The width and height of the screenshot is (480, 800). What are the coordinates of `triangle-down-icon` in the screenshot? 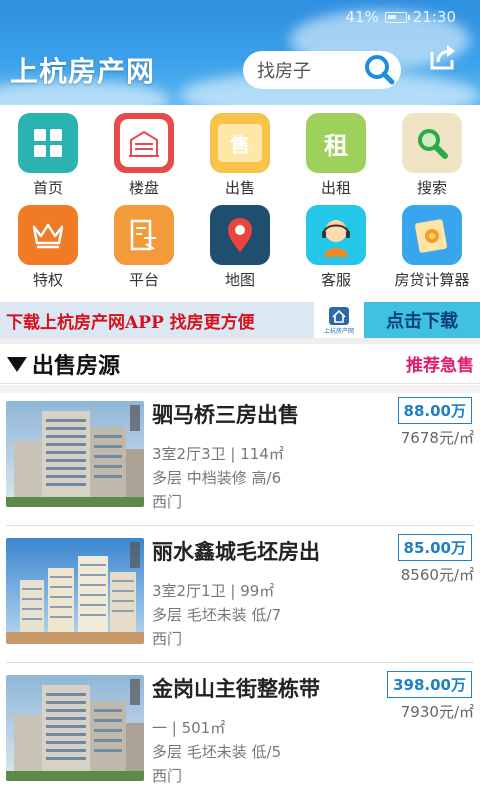 It's located at (17, 364).